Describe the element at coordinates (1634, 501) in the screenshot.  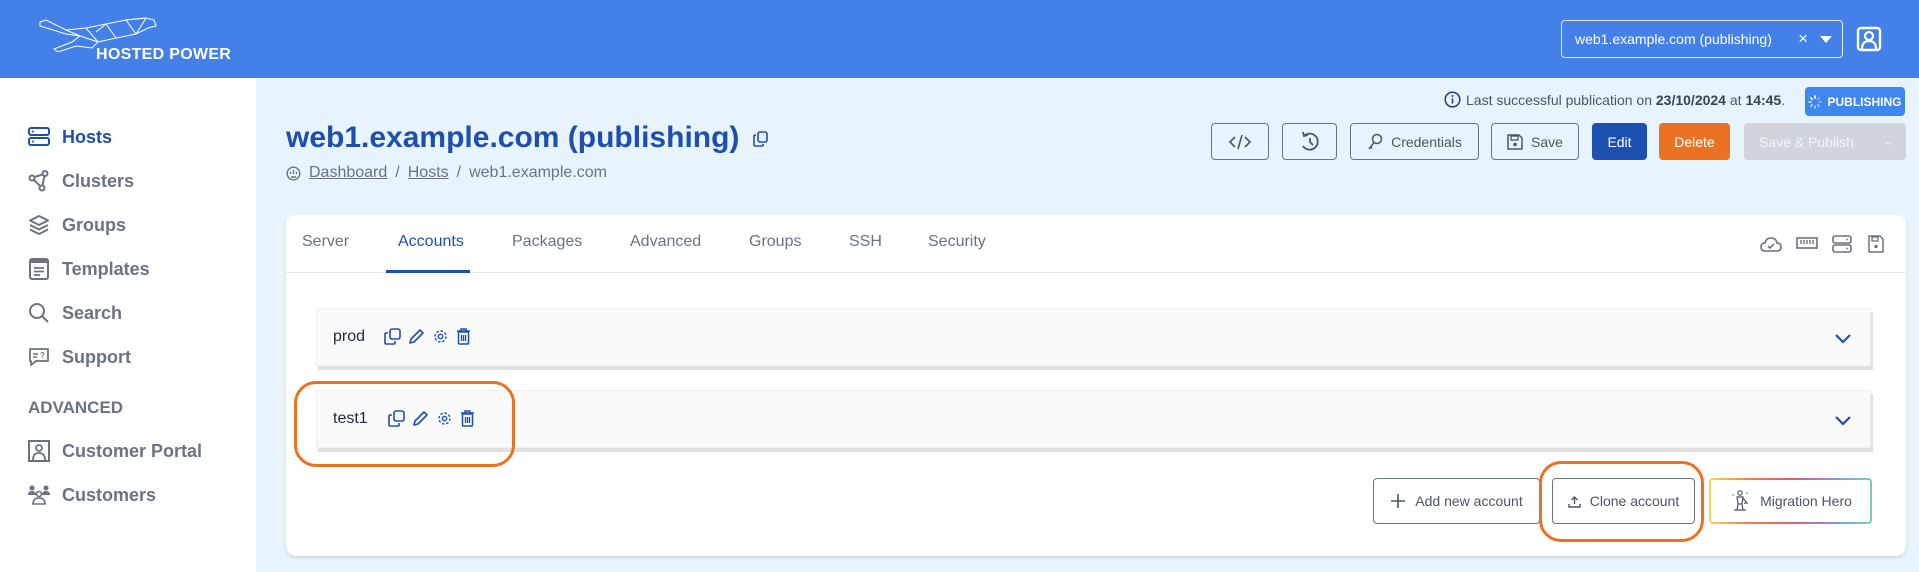
I see `clone-account-label: Clone account` at that location.